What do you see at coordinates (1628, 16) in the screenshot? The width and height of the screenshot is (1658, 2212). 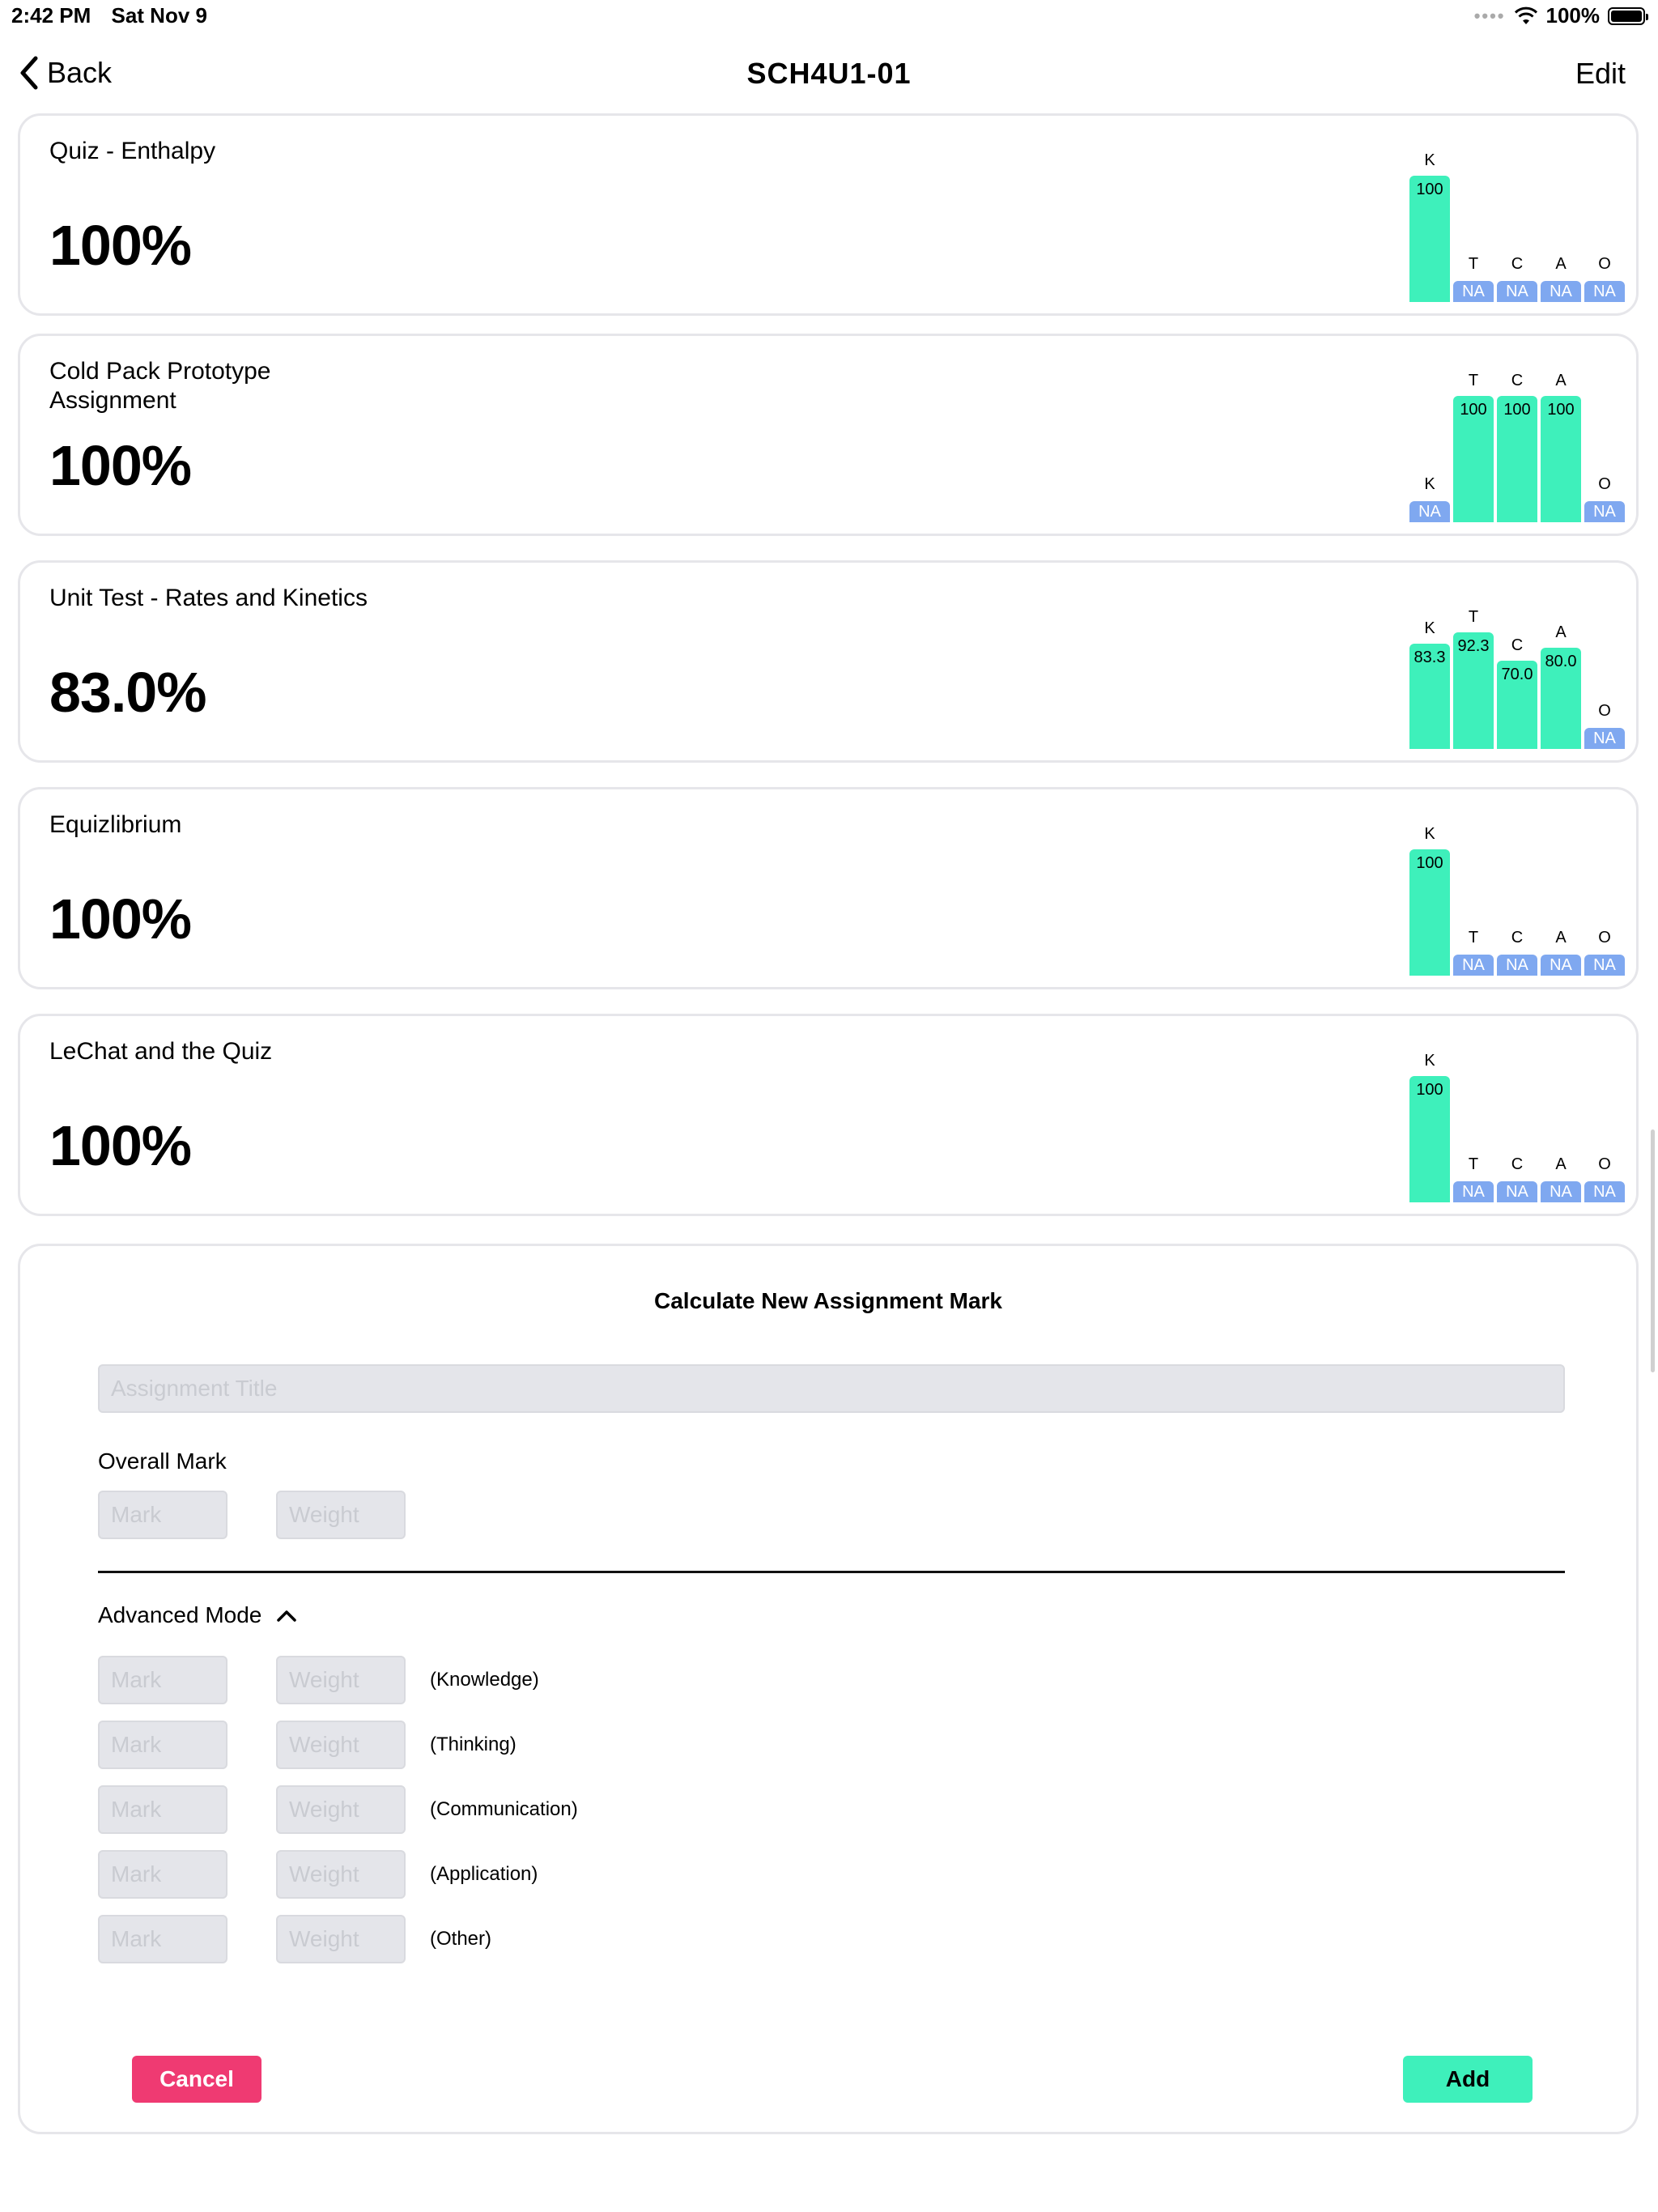 I see `battery-icon` at bounding box center [1628, 16].